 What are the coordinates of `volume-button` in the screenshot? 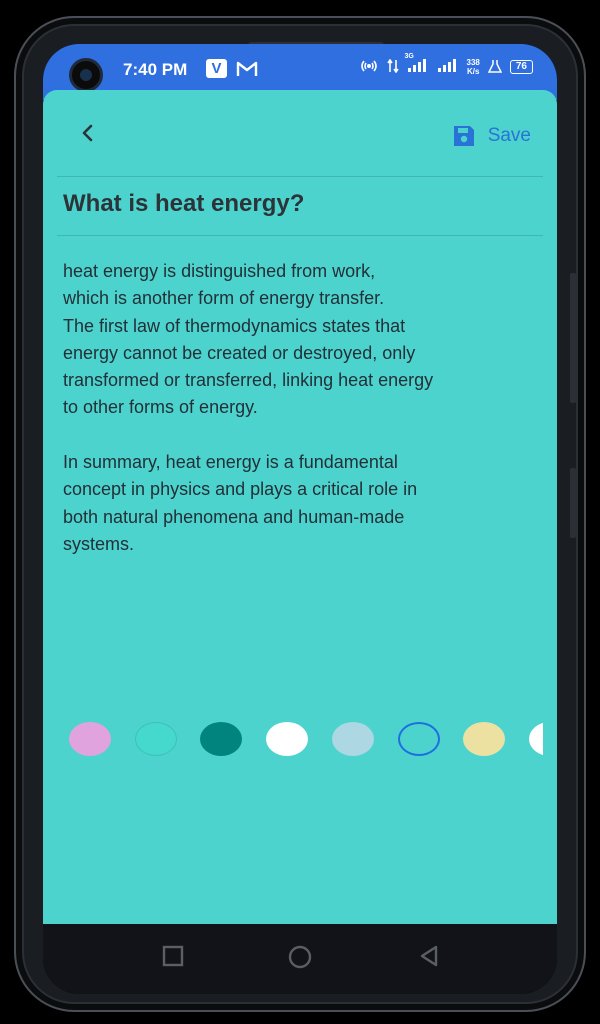 It's located at (573, 338).